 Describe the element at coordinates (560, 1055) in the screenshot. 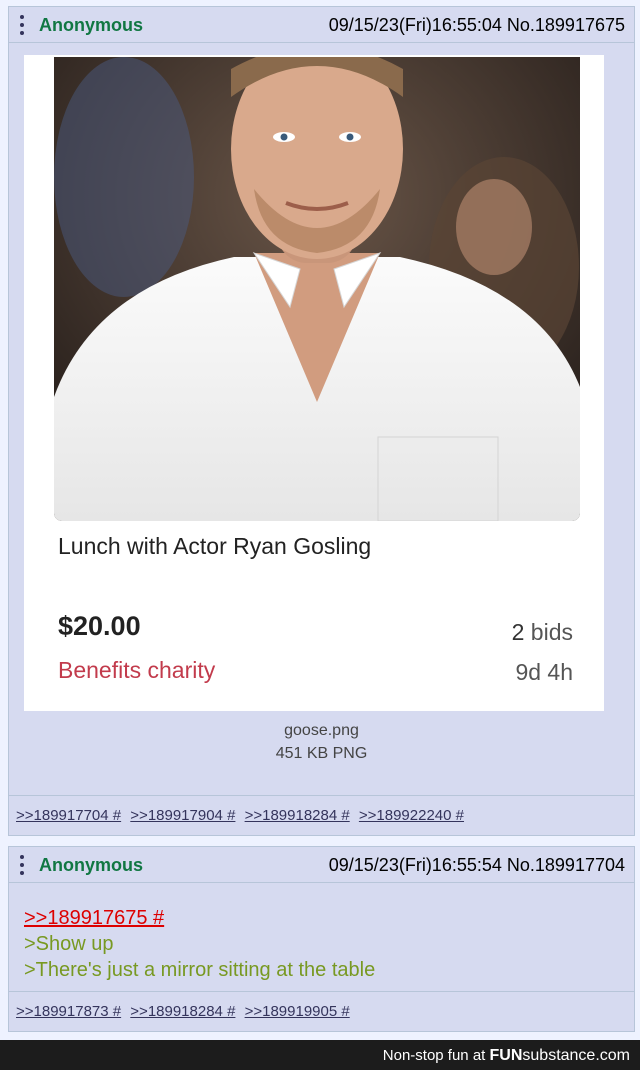

I see `watermark-brand: FUNsubstance.com` at that location.